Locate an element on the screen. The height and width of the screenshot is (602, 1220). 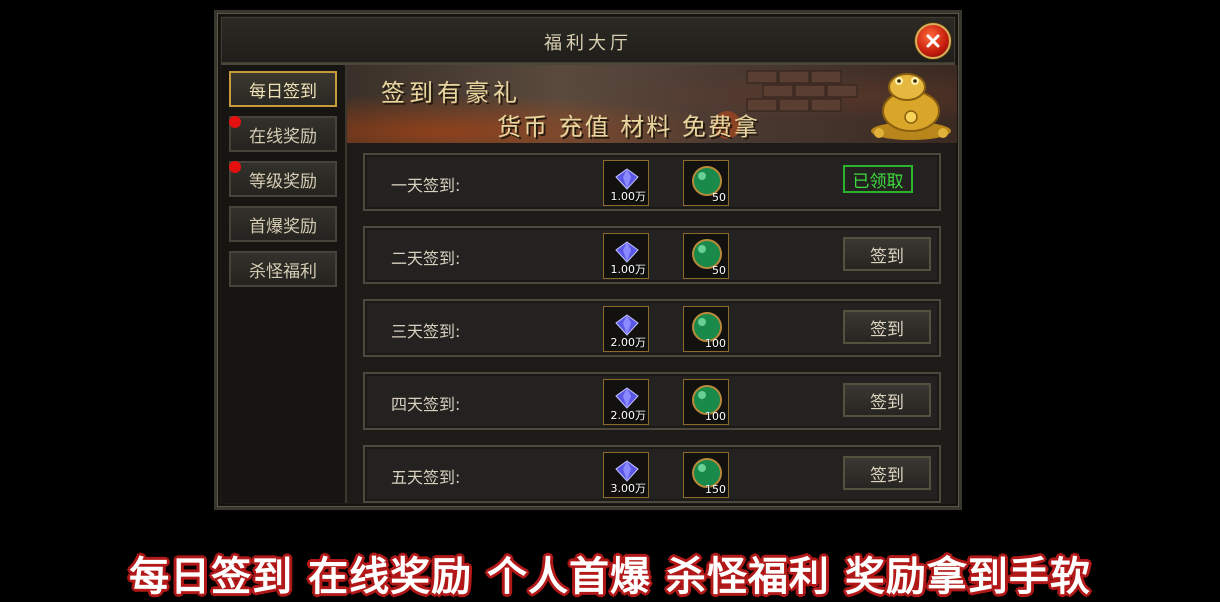
claimed-status-badge: 已领取 is located at coordinates (878, 179).